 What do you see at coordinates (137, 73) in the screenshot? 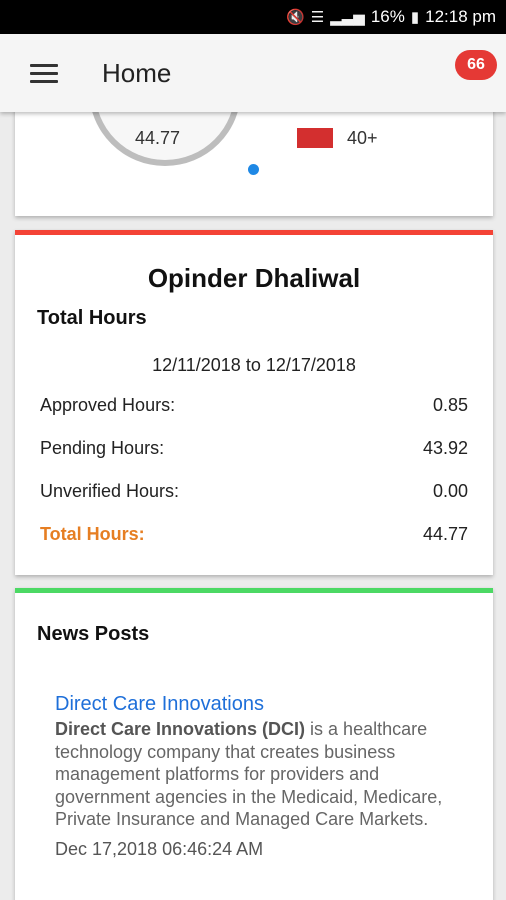
I see `page-title: Home` at bounding box center [137, 73].